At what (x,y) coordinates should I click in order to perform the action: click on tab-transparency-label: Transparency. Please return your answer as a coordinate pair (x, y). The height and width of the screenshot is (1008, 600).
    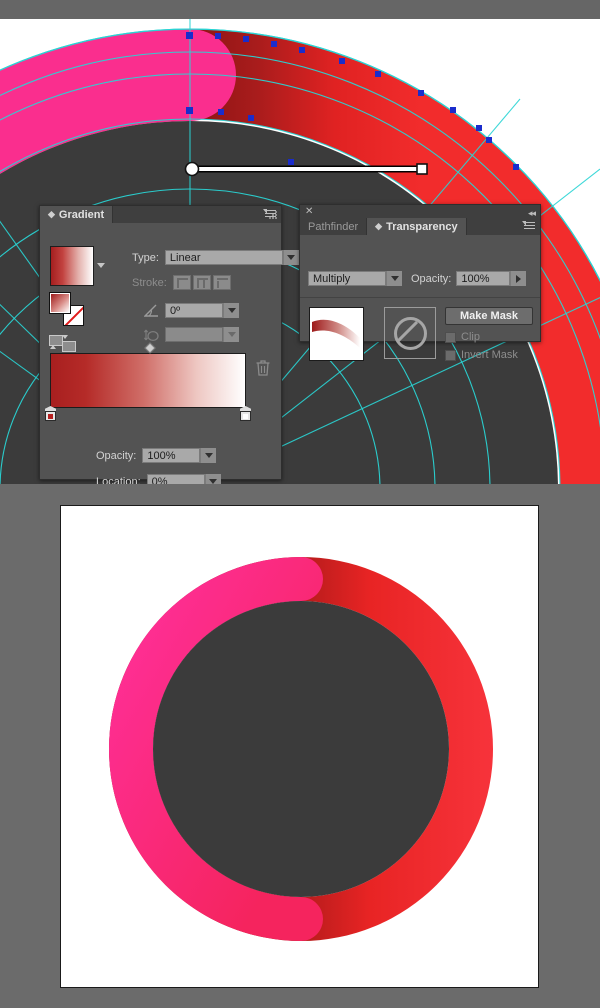
    Looking at the image, I should click on (422, 226).